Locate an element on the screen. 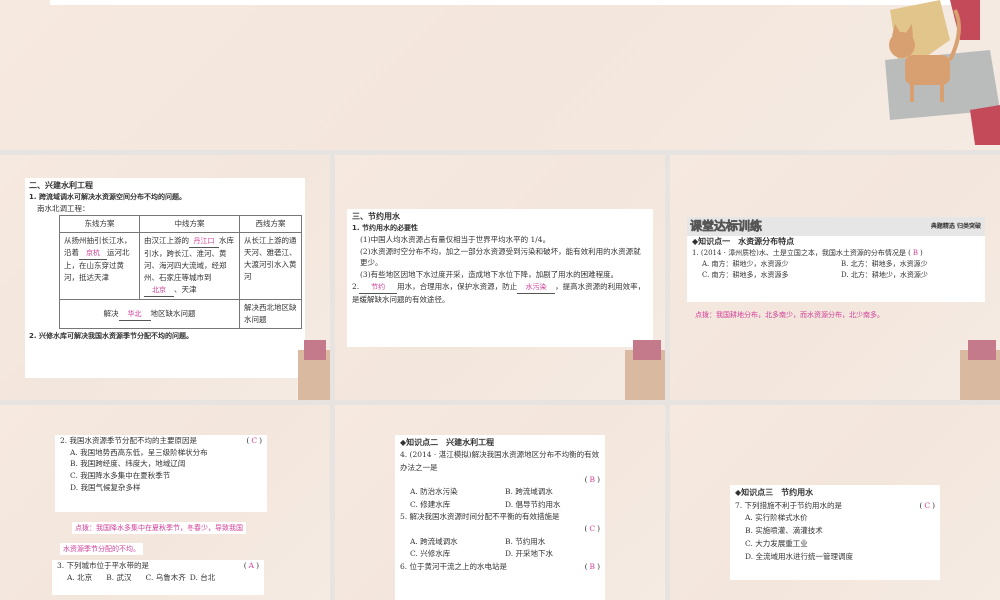 This screenshot has height=600, width=1000. banner: 课堂达标训练 典题精选 归类突破 is located at coordinates (836, 226).